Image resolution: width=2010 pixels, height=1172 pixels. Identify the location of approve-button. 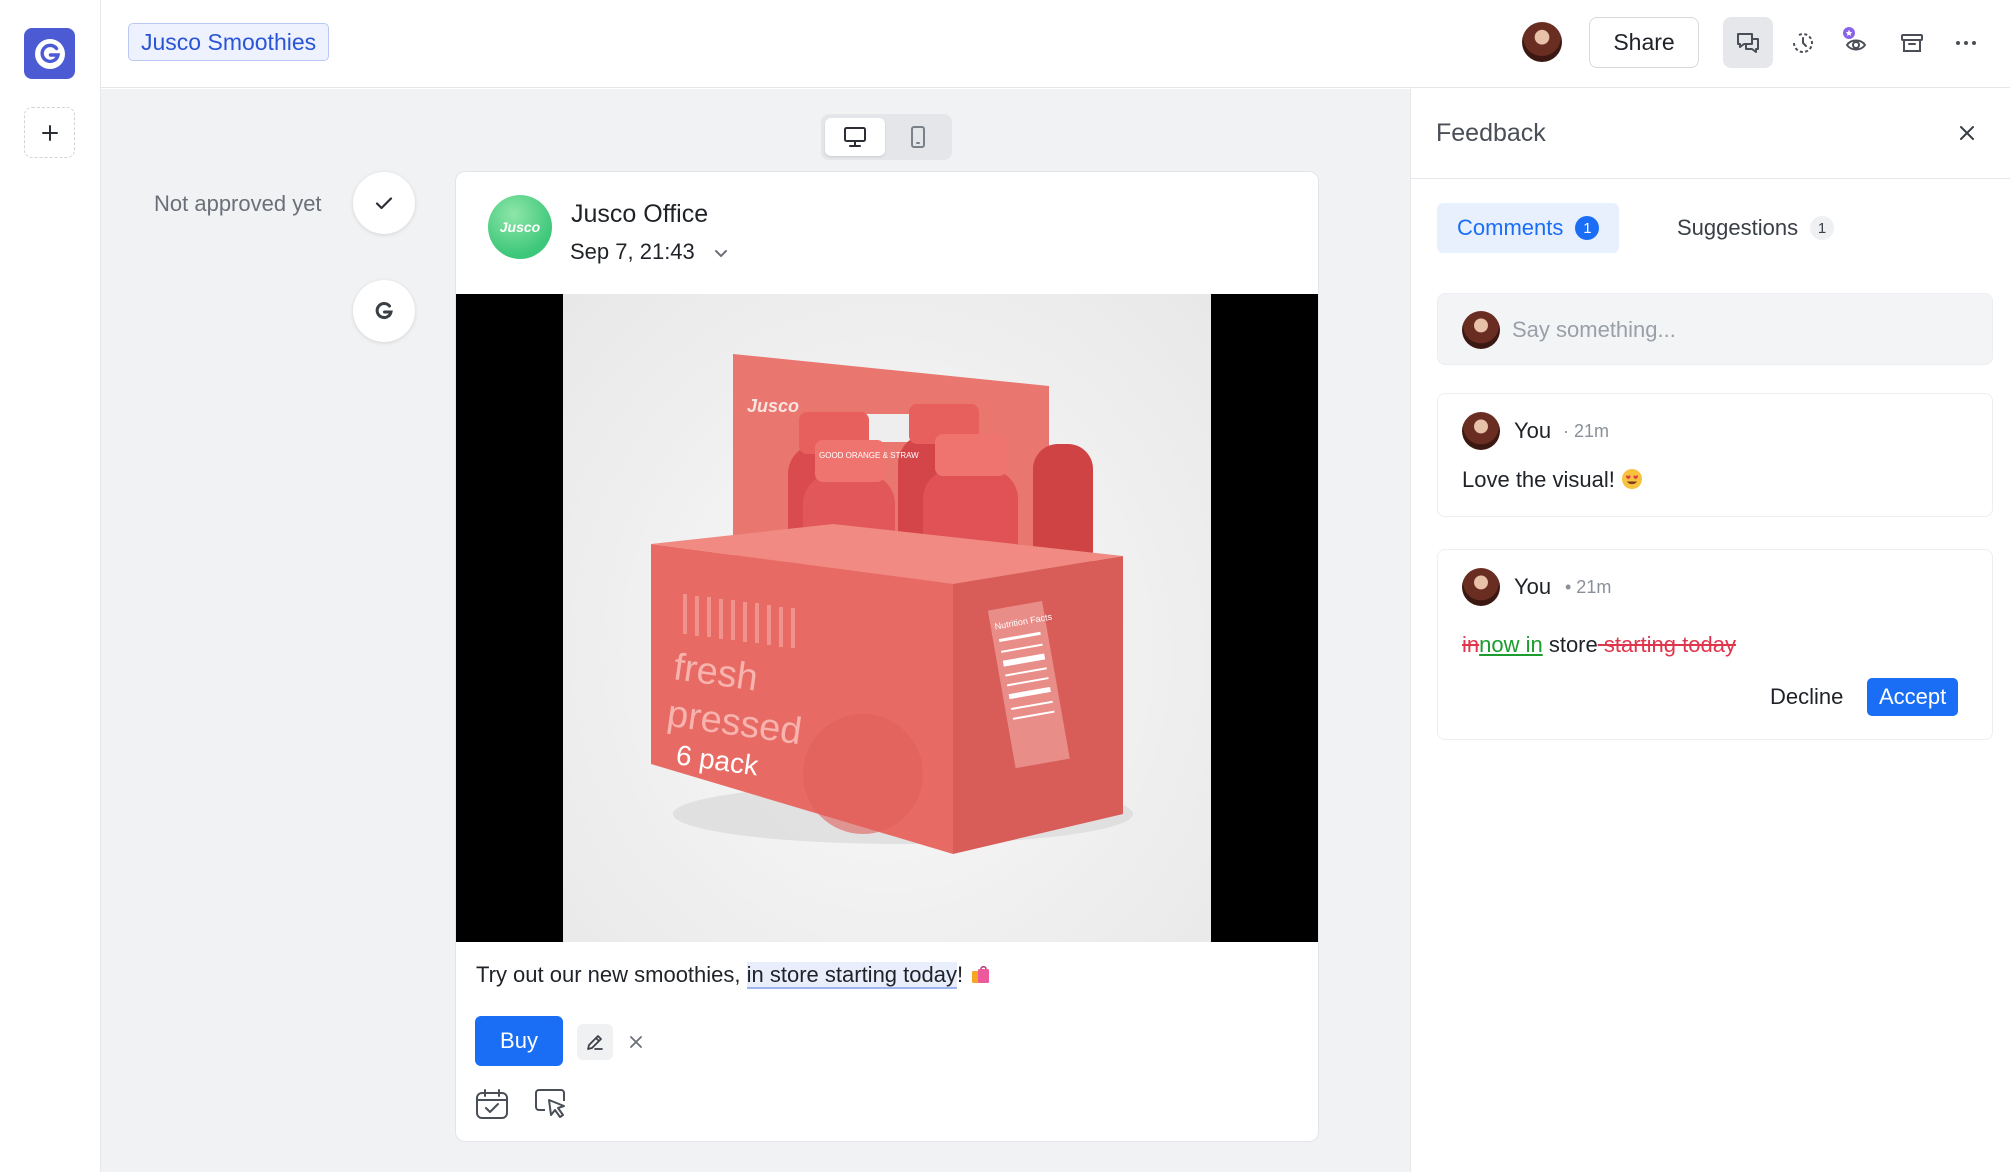
(384, 203).